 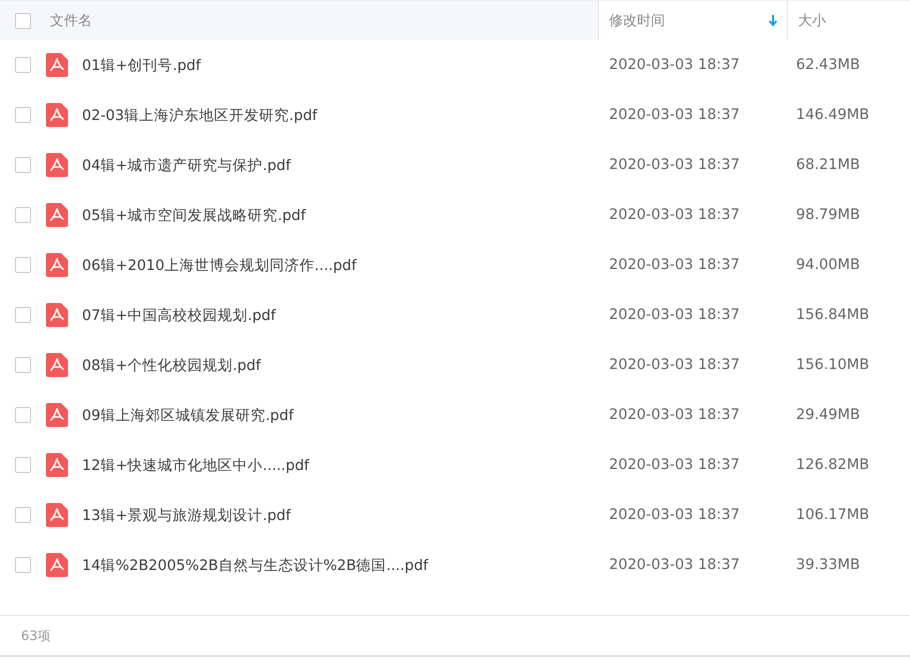 What do you see at coordinates (832, 315) in the screenshot?
I see `file-size: 156.84MB` at bounding box center [832, 315].